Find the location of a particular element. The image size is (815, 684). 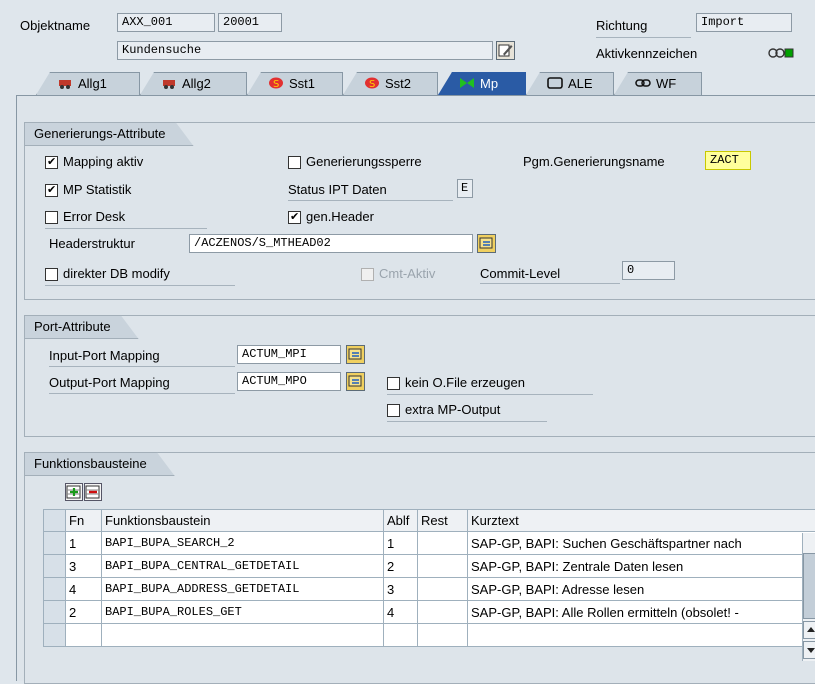

fn-cell: 4 is located at coordinates (84, 589).